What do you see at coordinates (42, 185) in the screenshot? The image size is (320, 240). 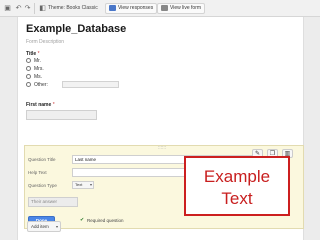 I see `question-type-label: Question Type` at bounding box center [42, 185].